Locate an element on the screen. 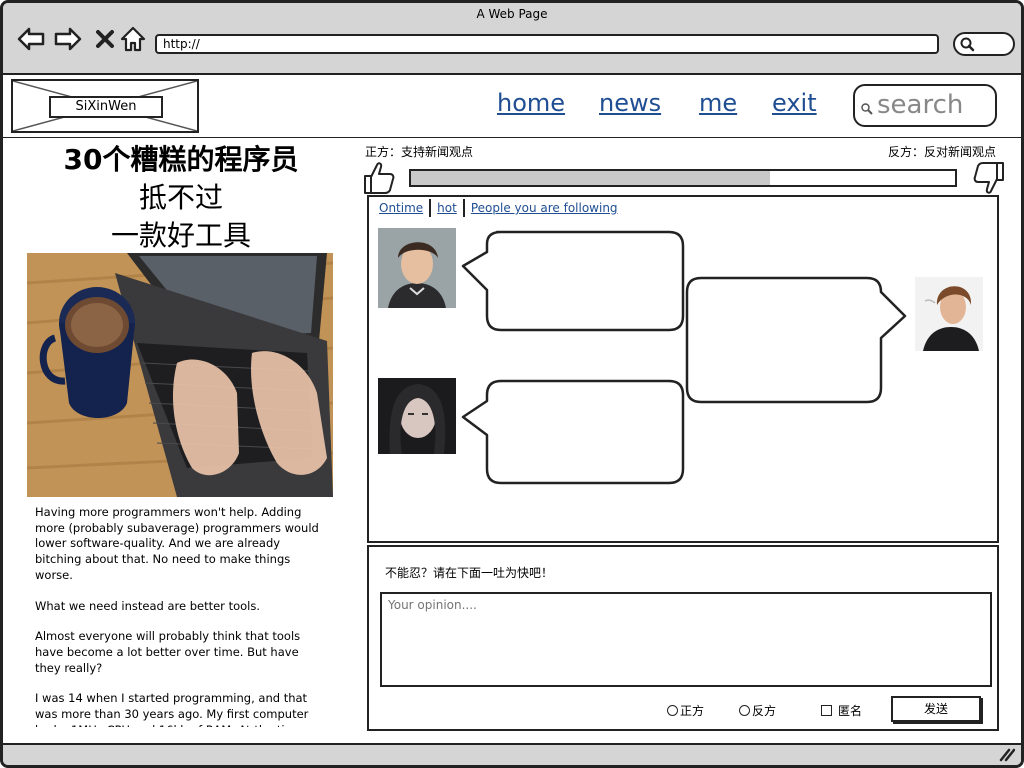 Image resolution: width=1024 pixels, height=768 pixels. arrow-right-icon is located at coordinates (68, 39).